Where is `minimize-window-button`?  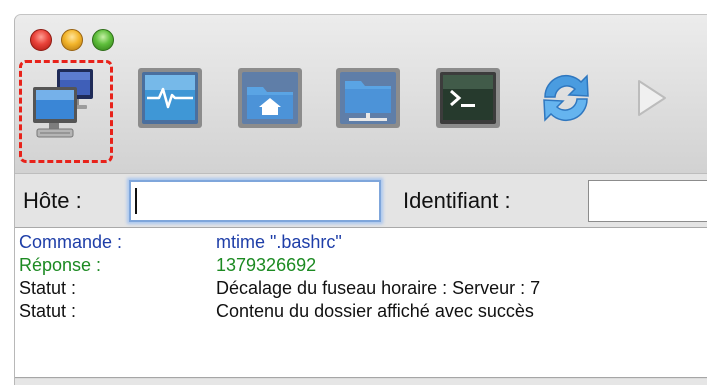 minimize-window-button is located at coordinates (72, 40).